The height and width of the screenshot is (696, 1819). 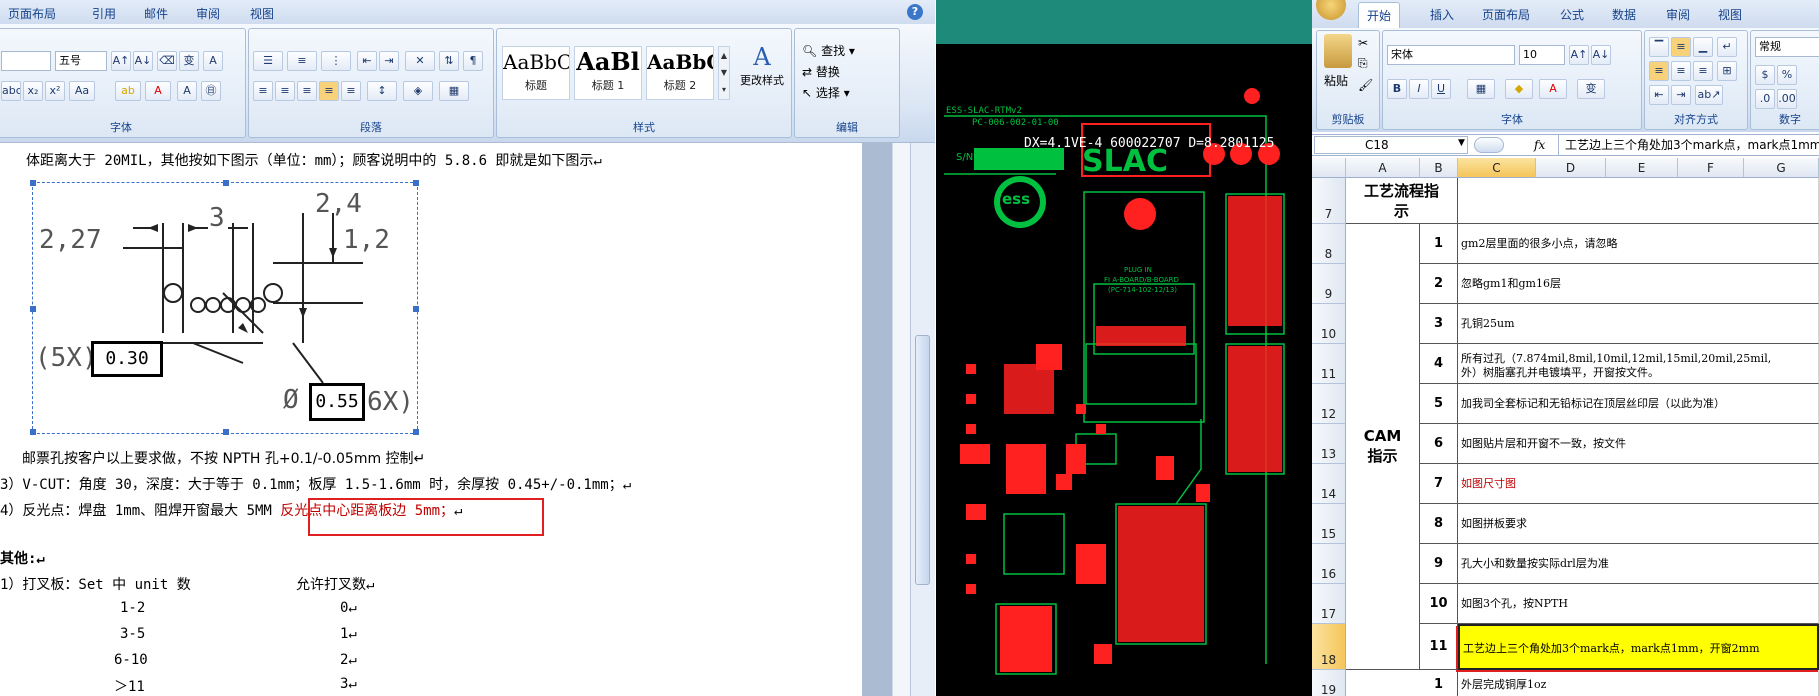 What do you see at coordinates (1439, 444) in the screenshot?
I see `step-number-cell: 6` at bounding box center [1439, 444].